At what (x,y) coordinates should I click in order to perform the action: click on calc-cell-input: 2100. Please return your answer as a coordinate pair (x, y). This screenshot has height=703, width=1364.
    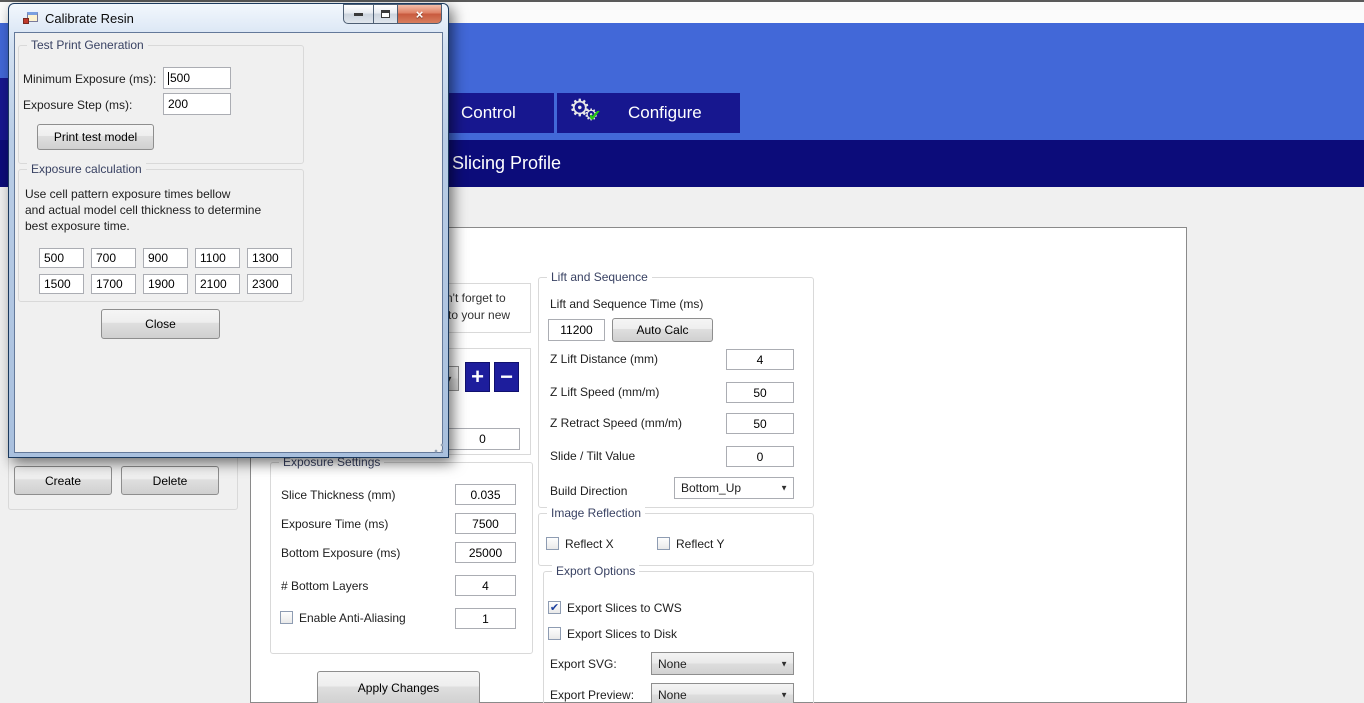
    Looking at the image, I should click on (217, 284).